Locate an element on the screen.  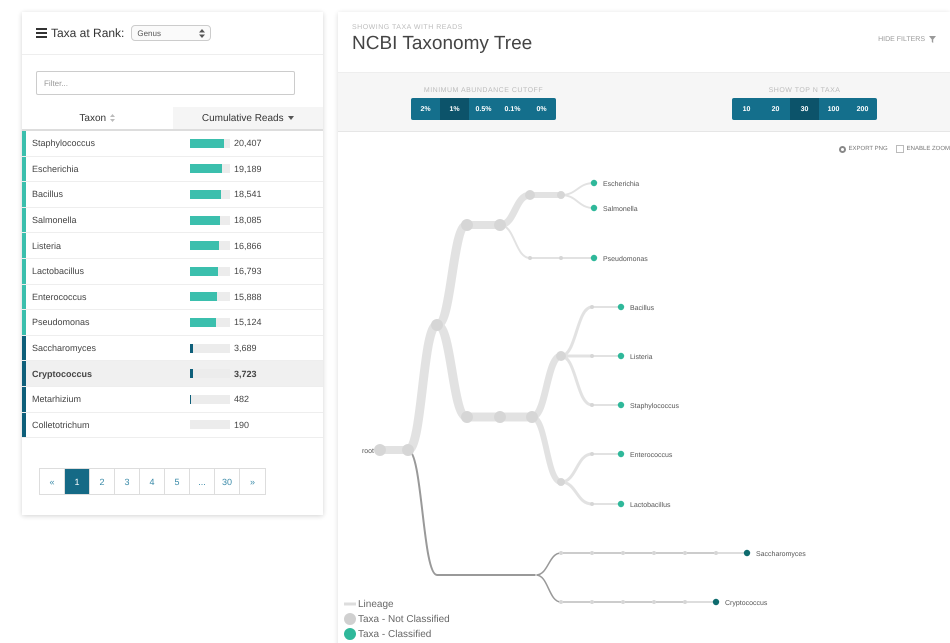
table-row: Metarhizium 482 is located at coordinates (172, 399).